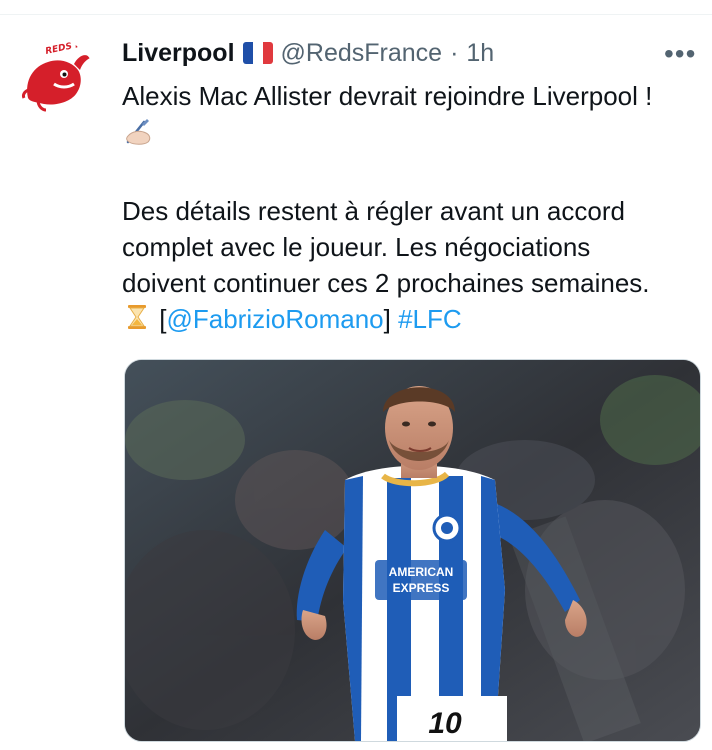  Describe the element at coordinates (362, 53) in the screenshot. I see `author-handle: @RedsFrance` at that location.